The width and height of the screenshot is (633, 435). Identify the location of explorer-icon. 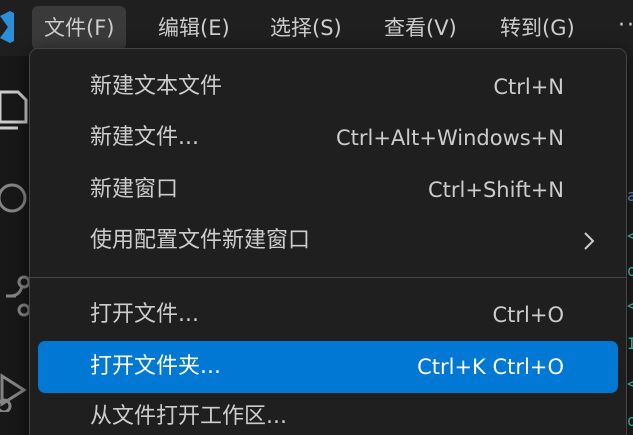
(15, 108).